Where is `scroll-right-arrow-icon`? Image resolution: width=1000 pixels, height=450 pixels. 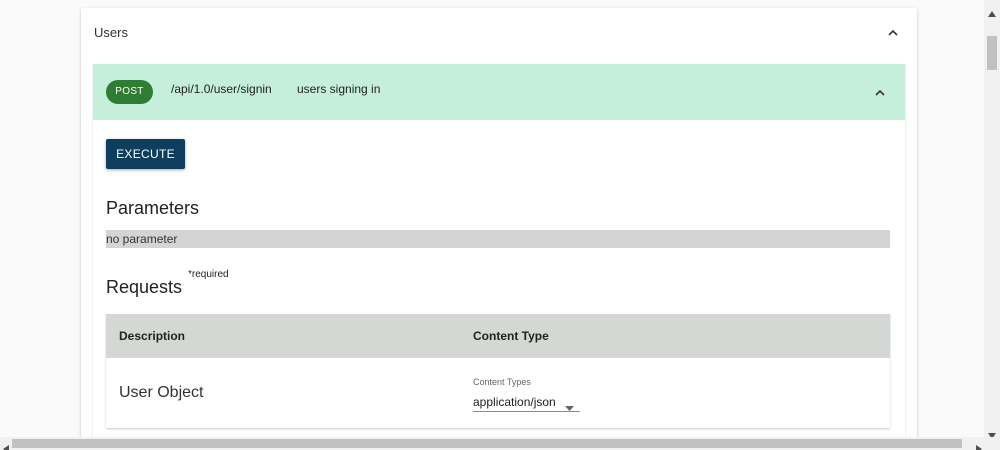 scroll-right-arrow-icon is located at coordinates (979, 445).